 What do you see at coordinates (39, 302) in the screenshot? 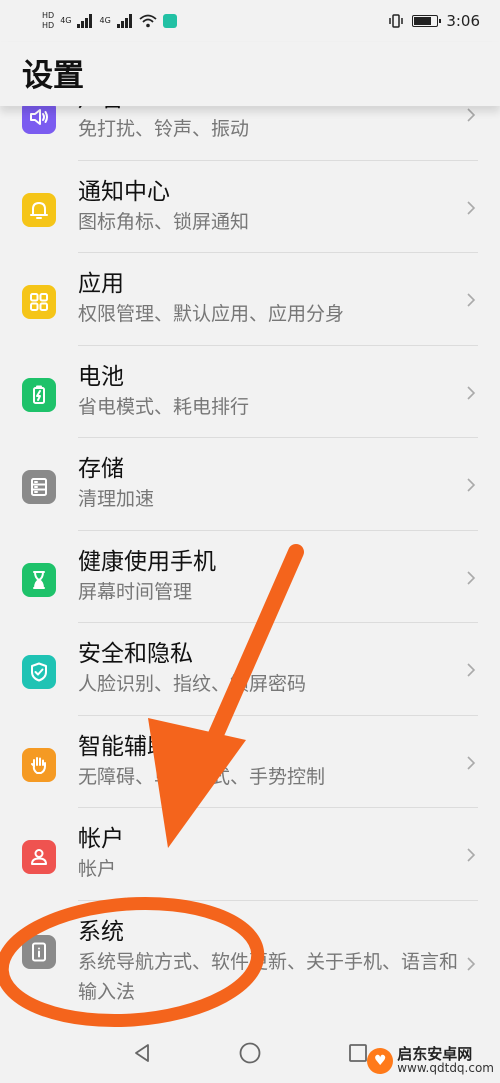
I see `apps-grid-icon` at bounding box center [39, 302].